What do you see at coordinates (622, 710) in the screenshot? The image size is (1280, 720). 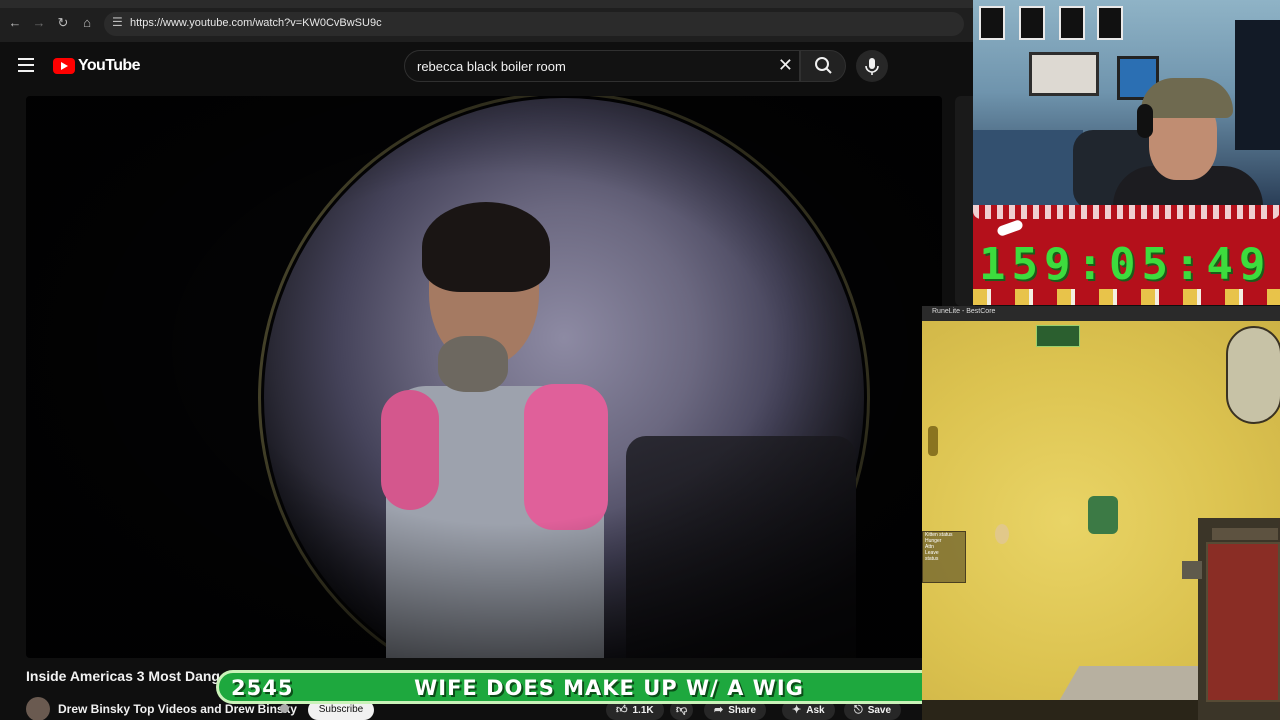 I see `thumbs-up-icon: 👍︎` at bounding box center [622, 710].